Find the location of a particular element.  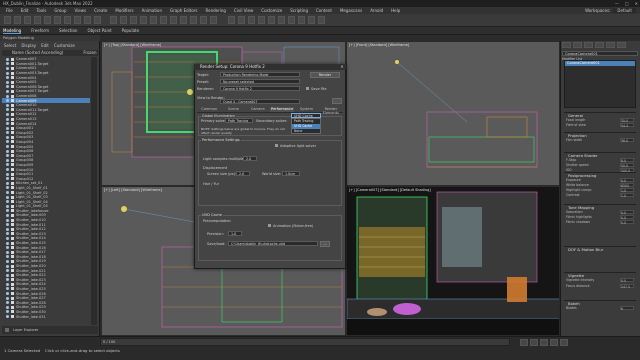

render-icon is located at coordinates (321, 20).